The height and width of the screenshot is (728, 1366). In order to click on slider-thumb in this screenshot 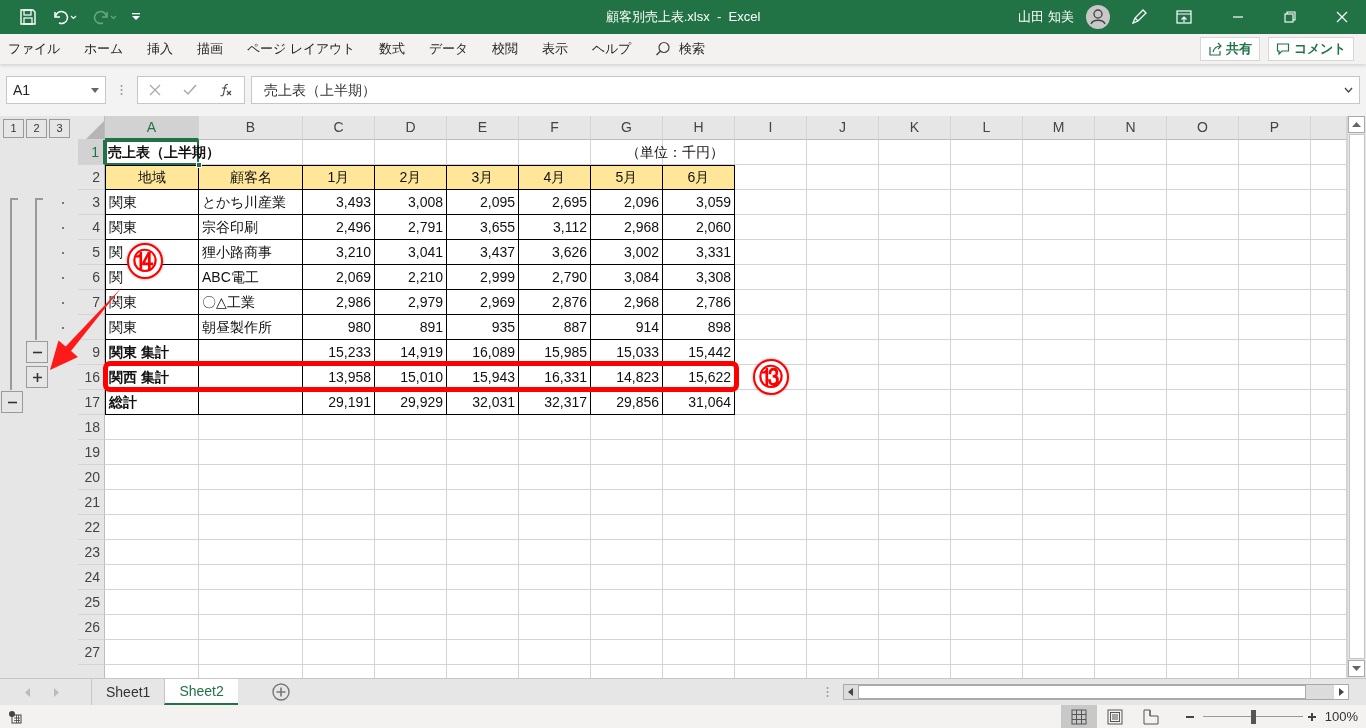, I will do `click(1253, 716)`.